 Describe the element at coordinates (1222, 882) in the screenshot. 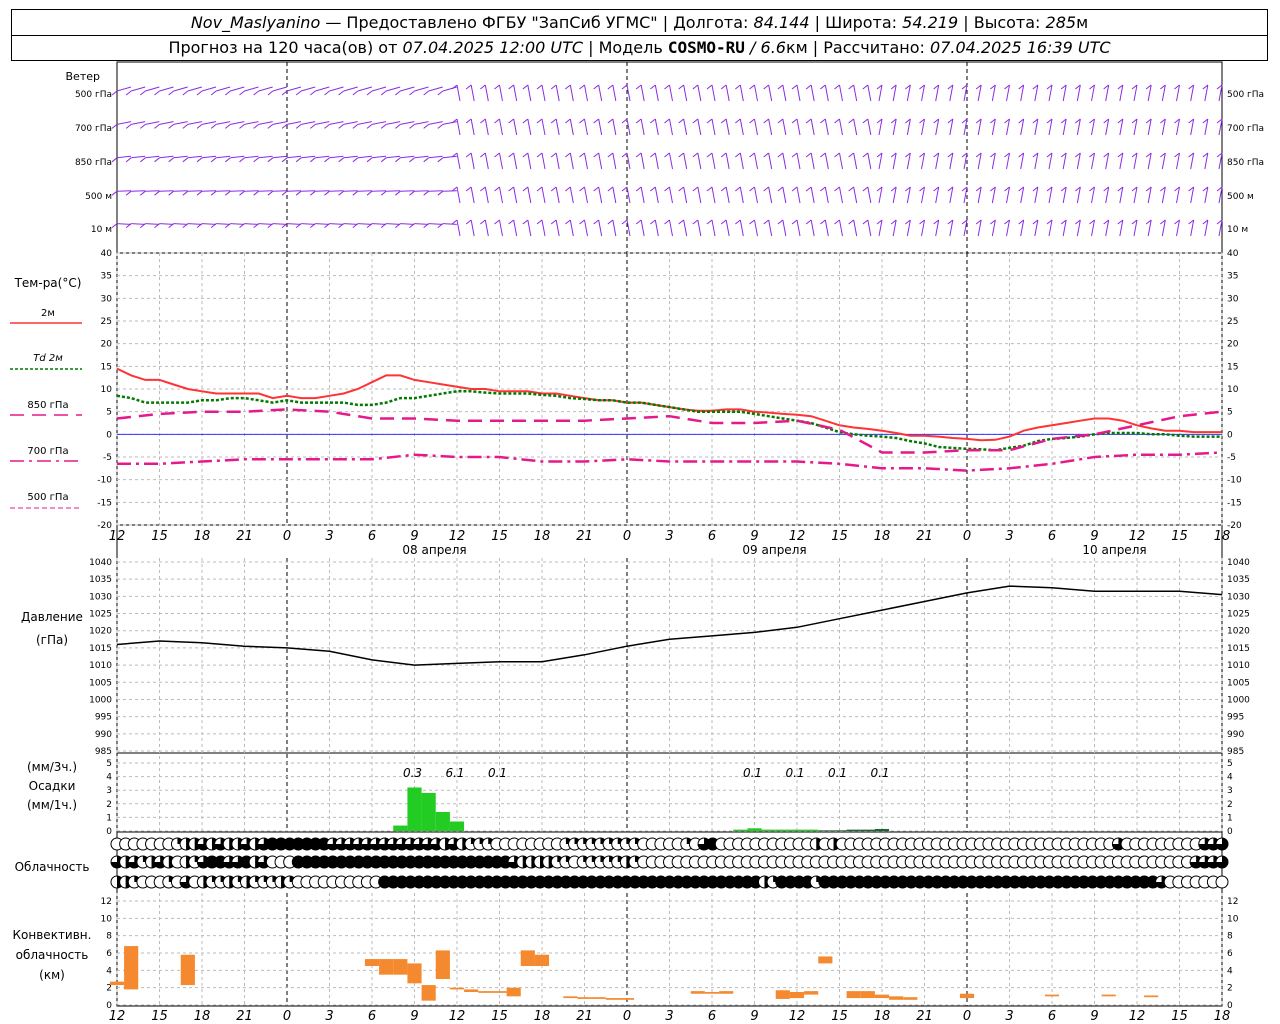

I see `cloud-symbol` at that location.